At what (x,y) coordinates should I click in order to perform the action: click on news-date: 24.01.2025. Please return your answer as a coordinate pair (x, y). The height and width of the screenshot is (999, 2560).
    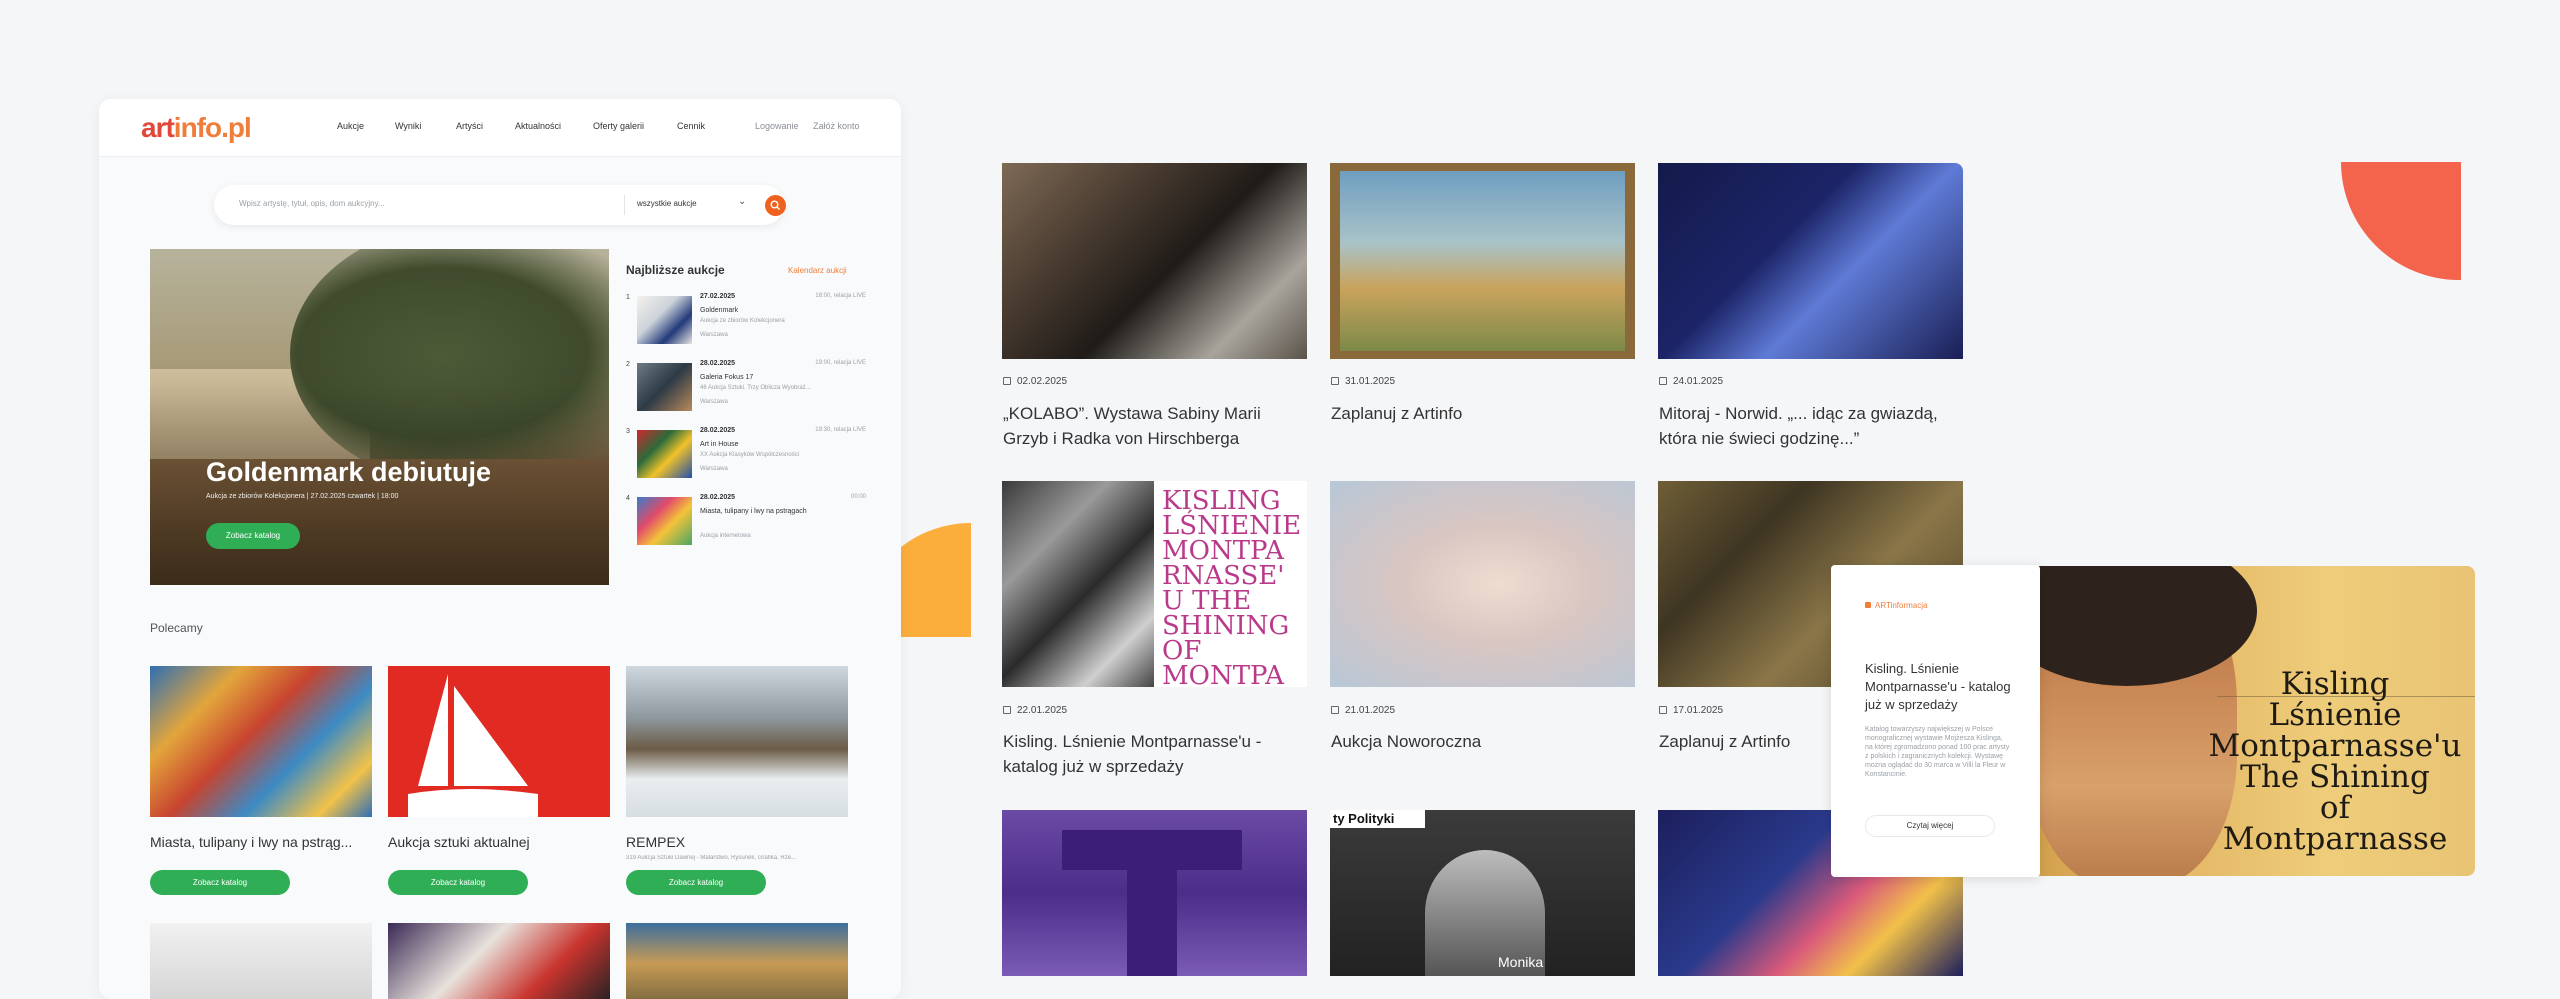
    Looking at the image, I should click on (1691, 381).